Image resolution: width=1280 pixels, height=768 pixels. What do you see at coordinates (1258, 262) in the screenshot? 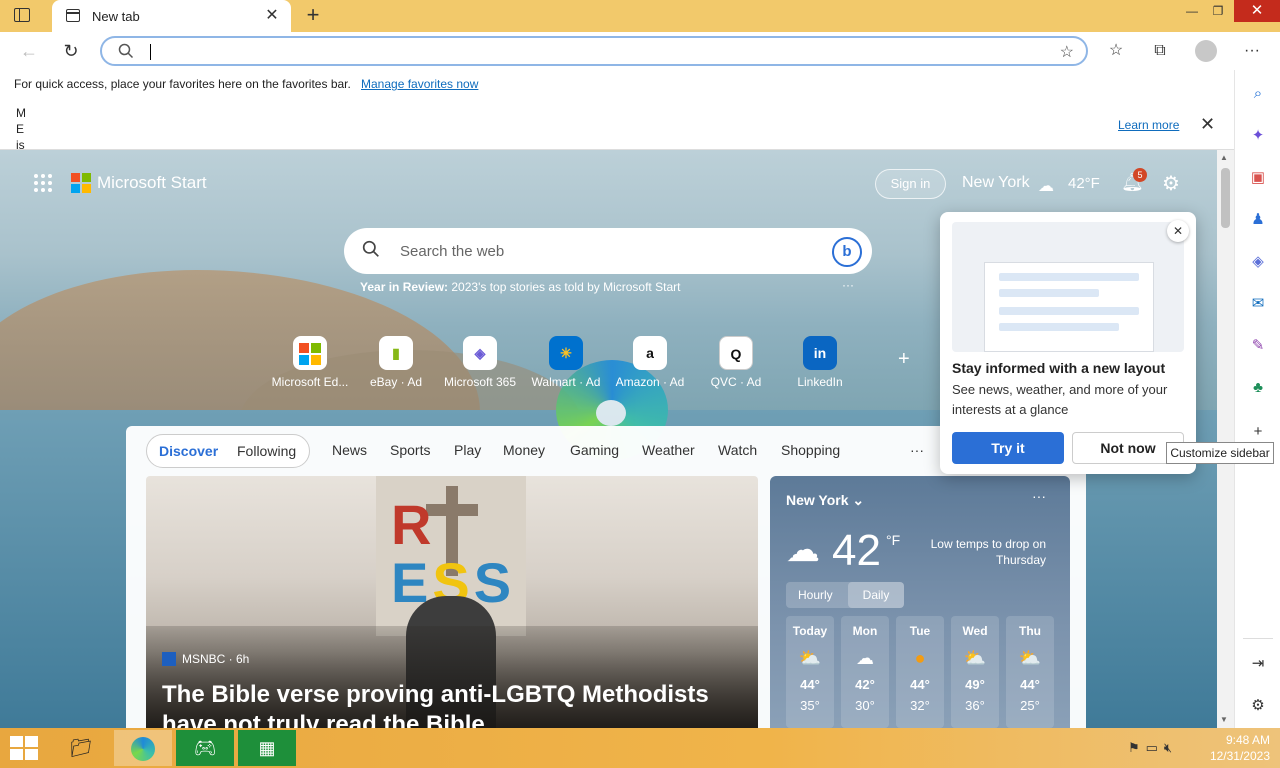
I see `sidebar-microsoft365-icon: ◈` at bounding box center [1258, 262].